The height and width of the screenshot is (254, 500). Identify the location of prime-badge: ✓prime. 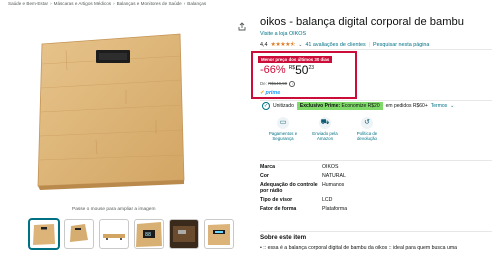
(270, 93).